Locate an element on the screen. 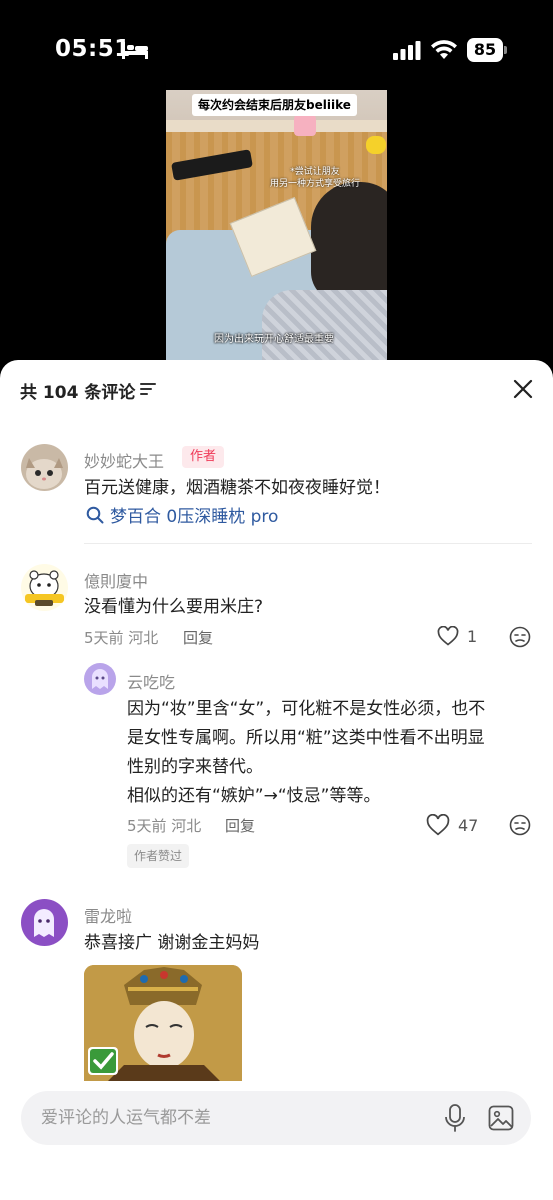 The width and height of the screenshot is (553, 1200). reply-text-line: 相似的还有“嫉妒”→“忮忌”等等。 is located at coordinates (254, 796).